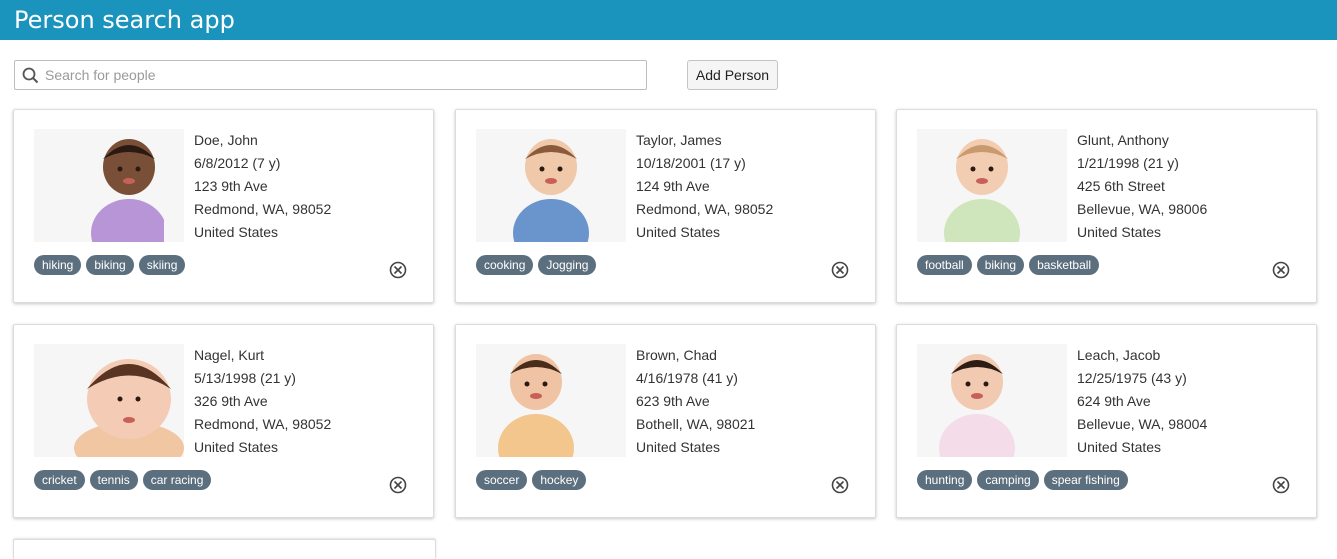 The height and width of the screenshot is (559, 1337). What do you see at coordinates (30, 78) in the screenshot?
I see `search-icon` at bounding box center [30, 78].